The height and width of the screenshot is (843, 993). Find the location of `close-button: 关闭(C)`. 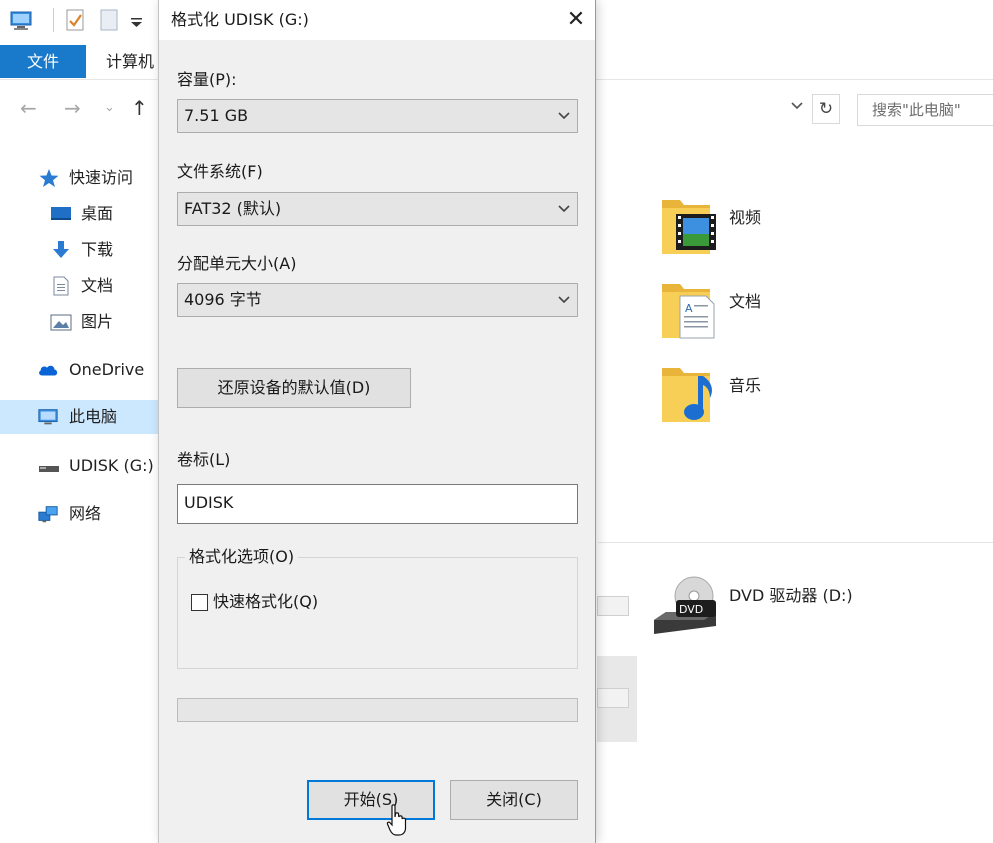

close-button: 关闭(C) is located at coordinates (514, 800).